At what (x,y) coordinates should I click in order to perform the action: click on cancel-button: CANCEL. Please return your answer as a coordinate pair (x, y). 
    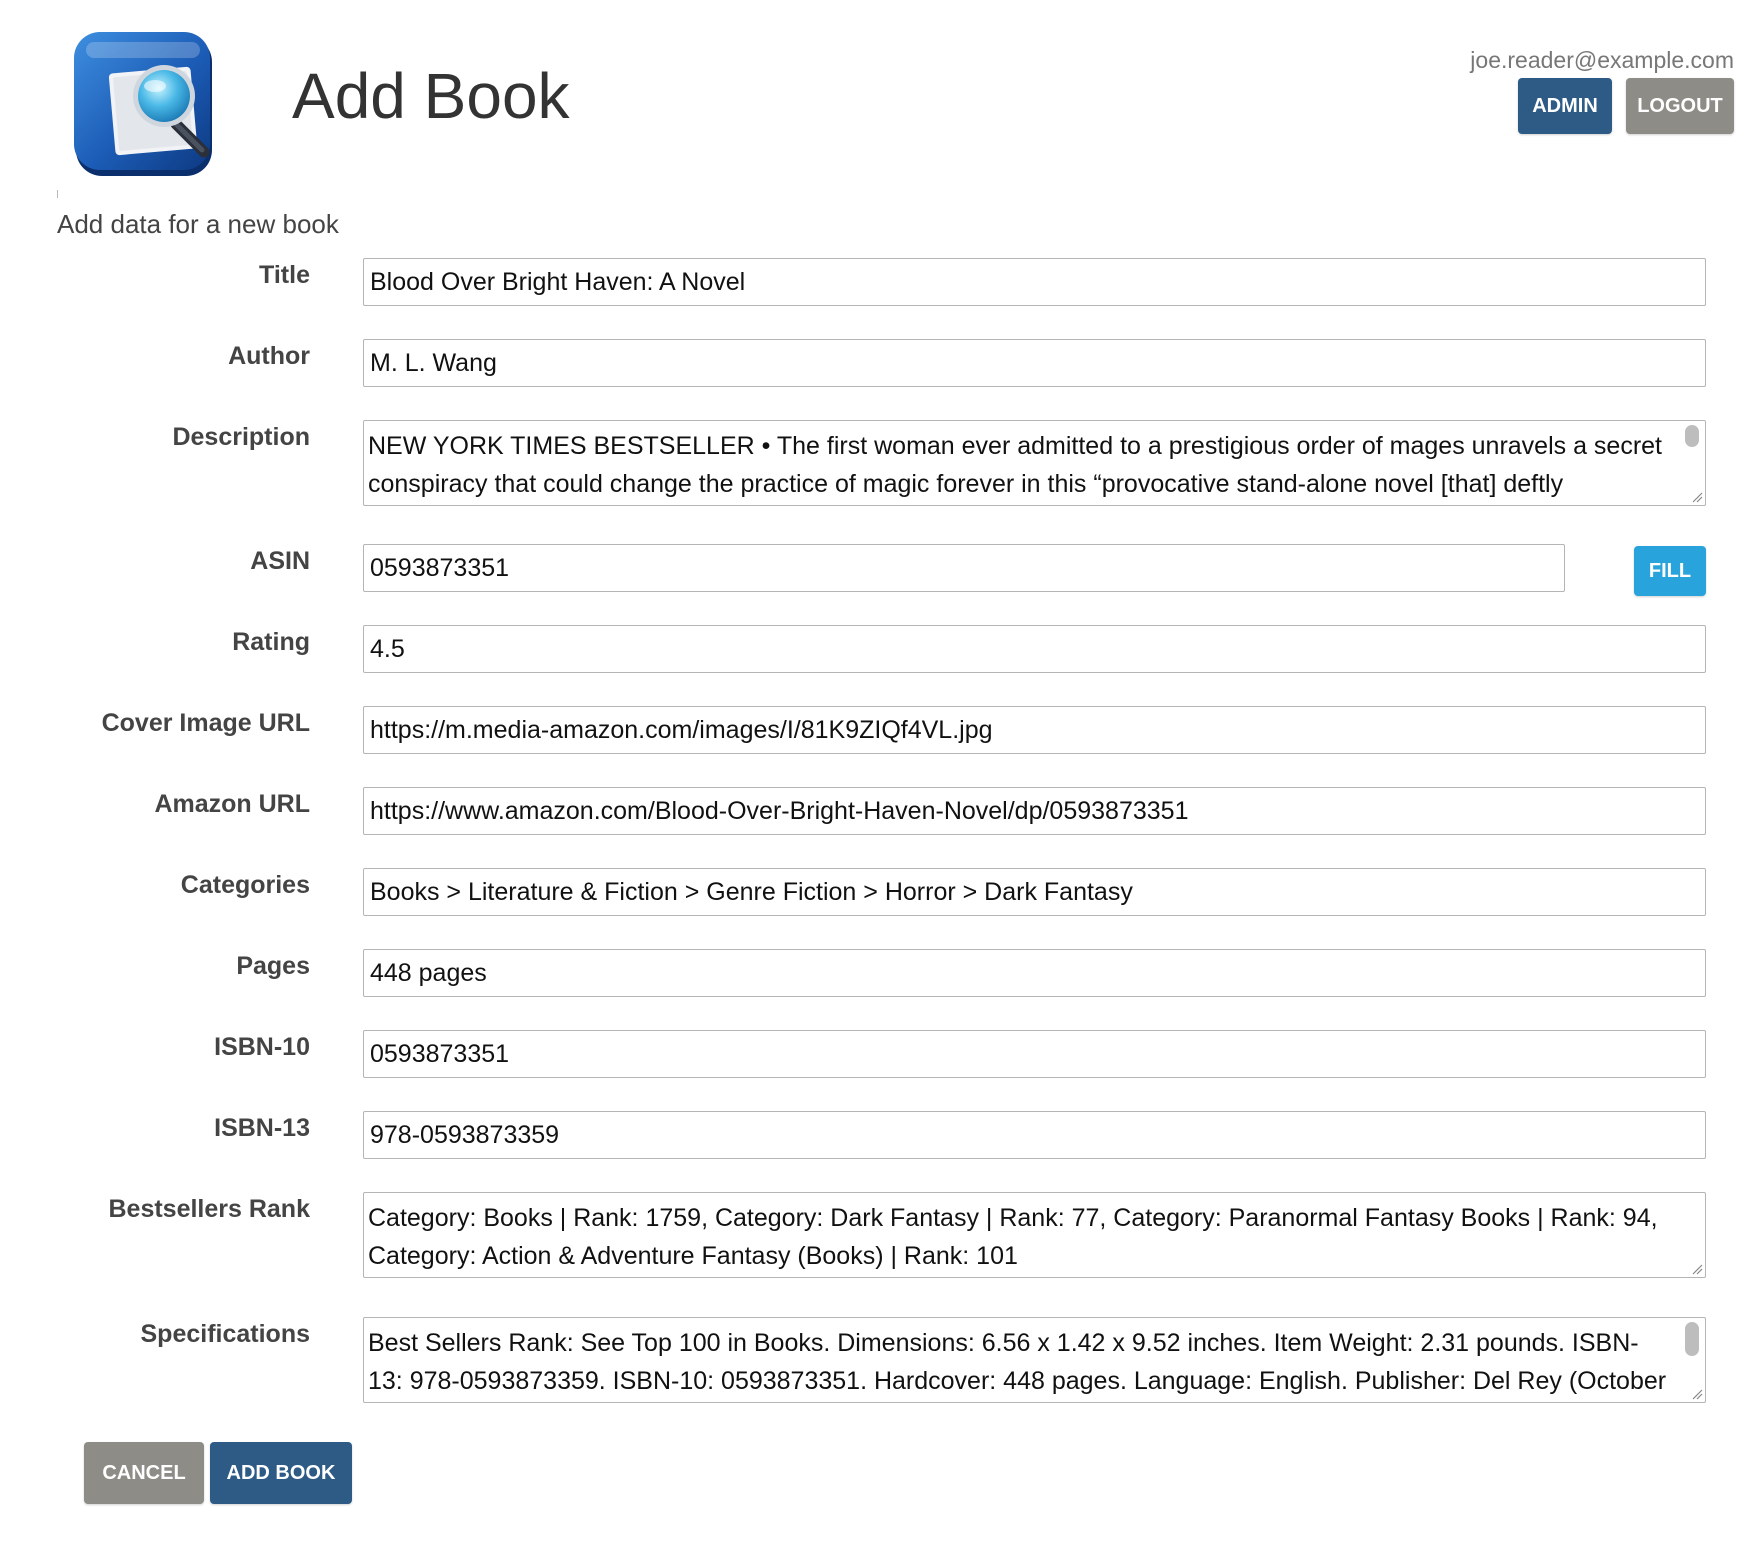
    Looking at the image, I should click on (144, 1473).